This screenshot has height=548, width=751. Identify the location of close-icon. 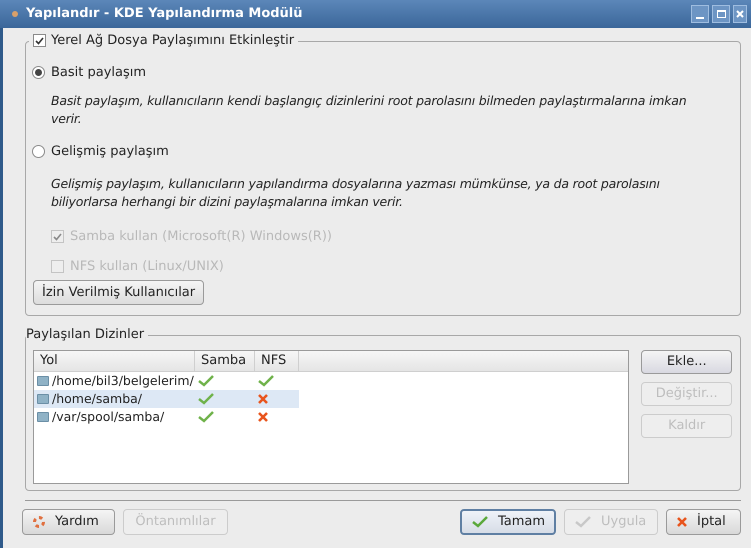
(740, 14).